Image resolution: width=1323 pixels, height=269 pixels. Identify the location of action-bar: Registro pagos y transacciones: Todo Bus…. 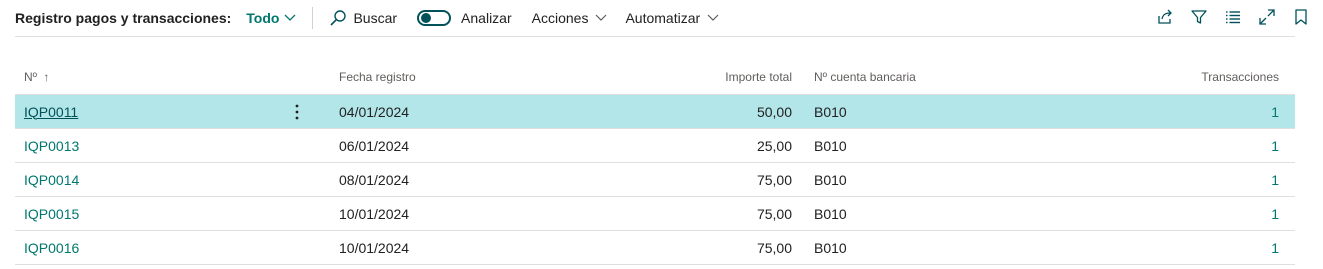
(655, 18).